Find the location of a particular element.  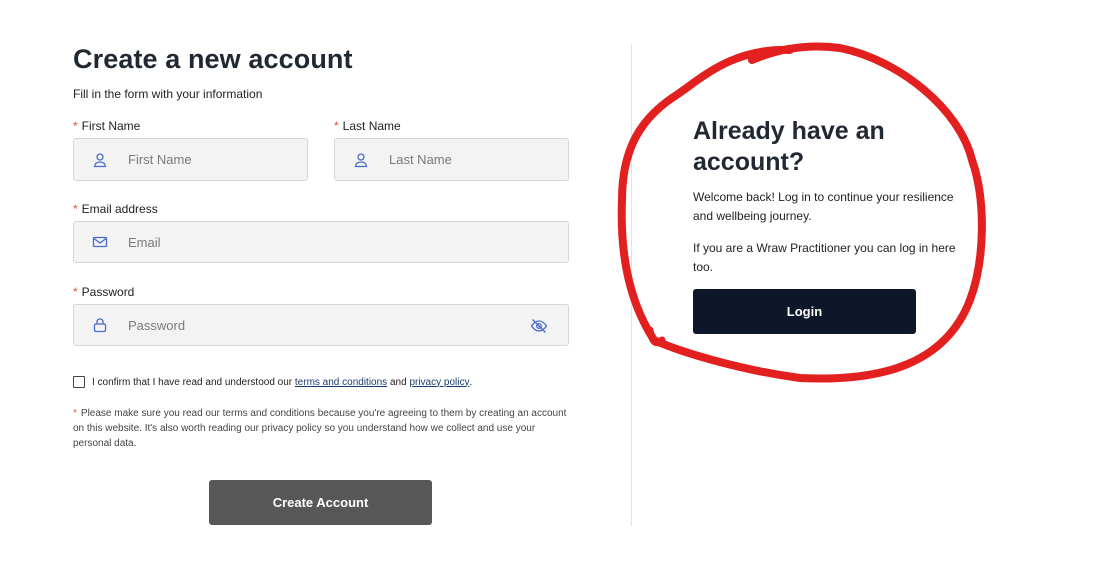

first-name-field is located at coordinates (190, 159).